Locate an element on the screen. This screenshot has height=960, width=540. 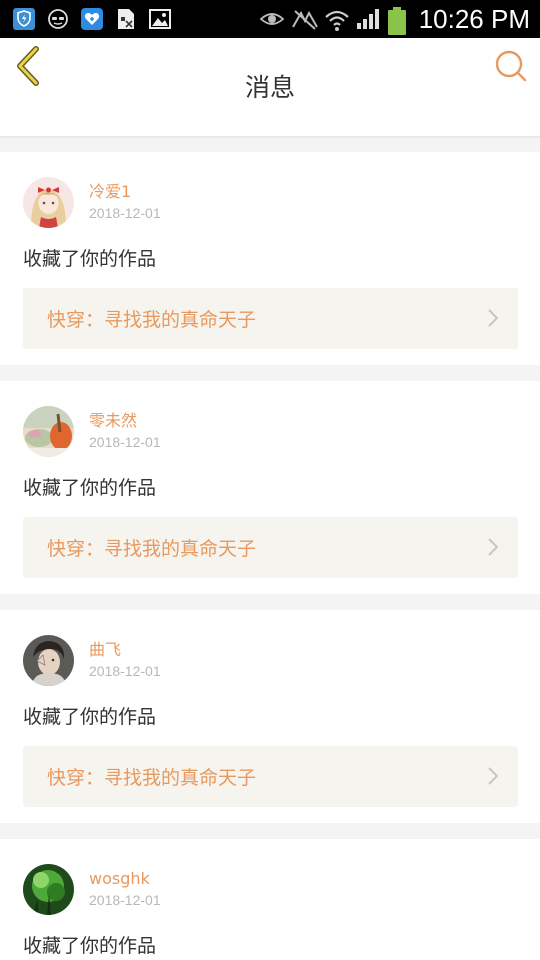
user-meta: 曲飞 2018-12-01 is located at coordinates (125, 660).